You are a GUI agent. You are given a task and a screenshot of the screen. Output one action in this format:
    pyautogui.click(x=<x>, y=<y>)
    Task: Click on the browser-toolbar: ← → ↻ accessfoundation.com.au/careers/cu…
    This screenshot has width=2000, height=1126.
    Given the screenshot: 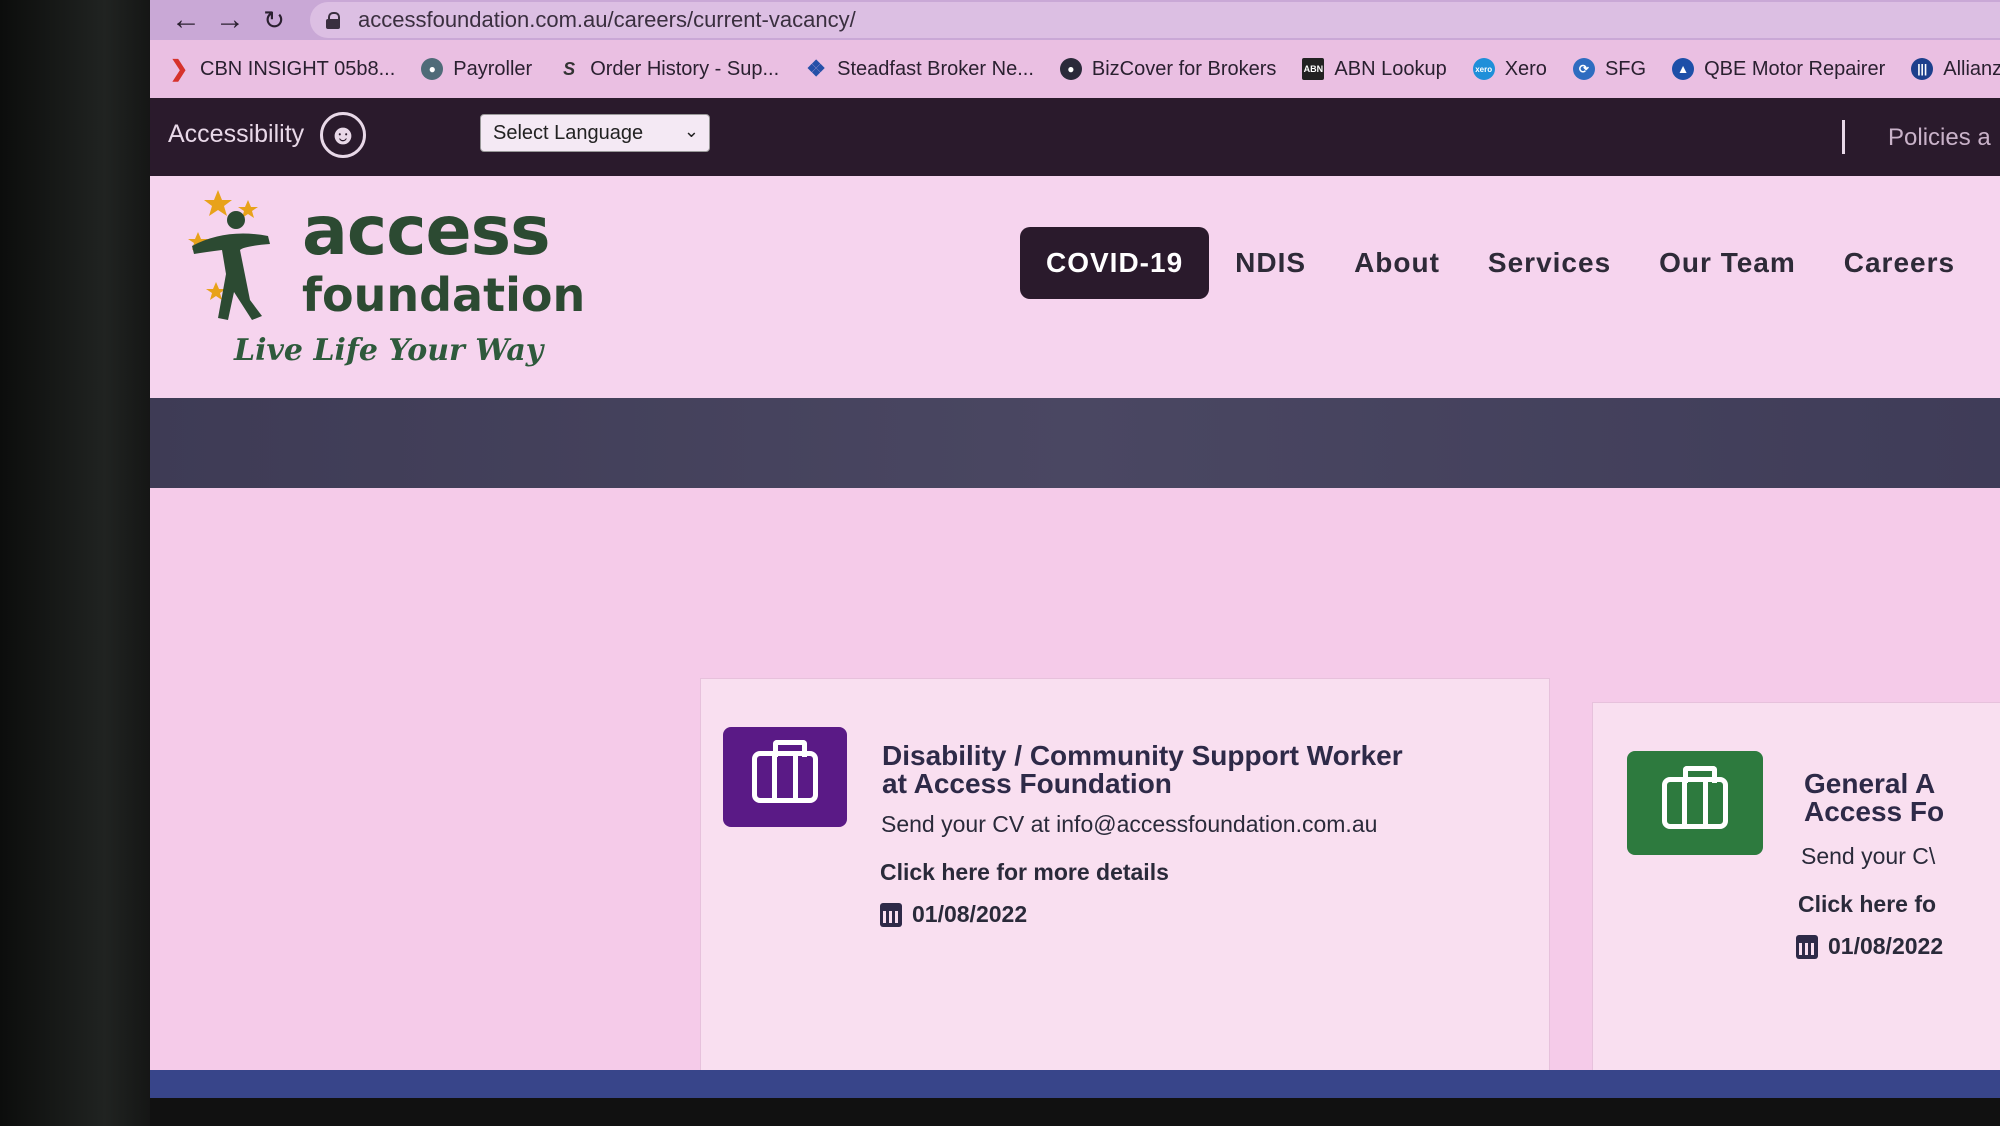 What is the action you would take?
    pyautogui.click(x=1075, y=20)
    